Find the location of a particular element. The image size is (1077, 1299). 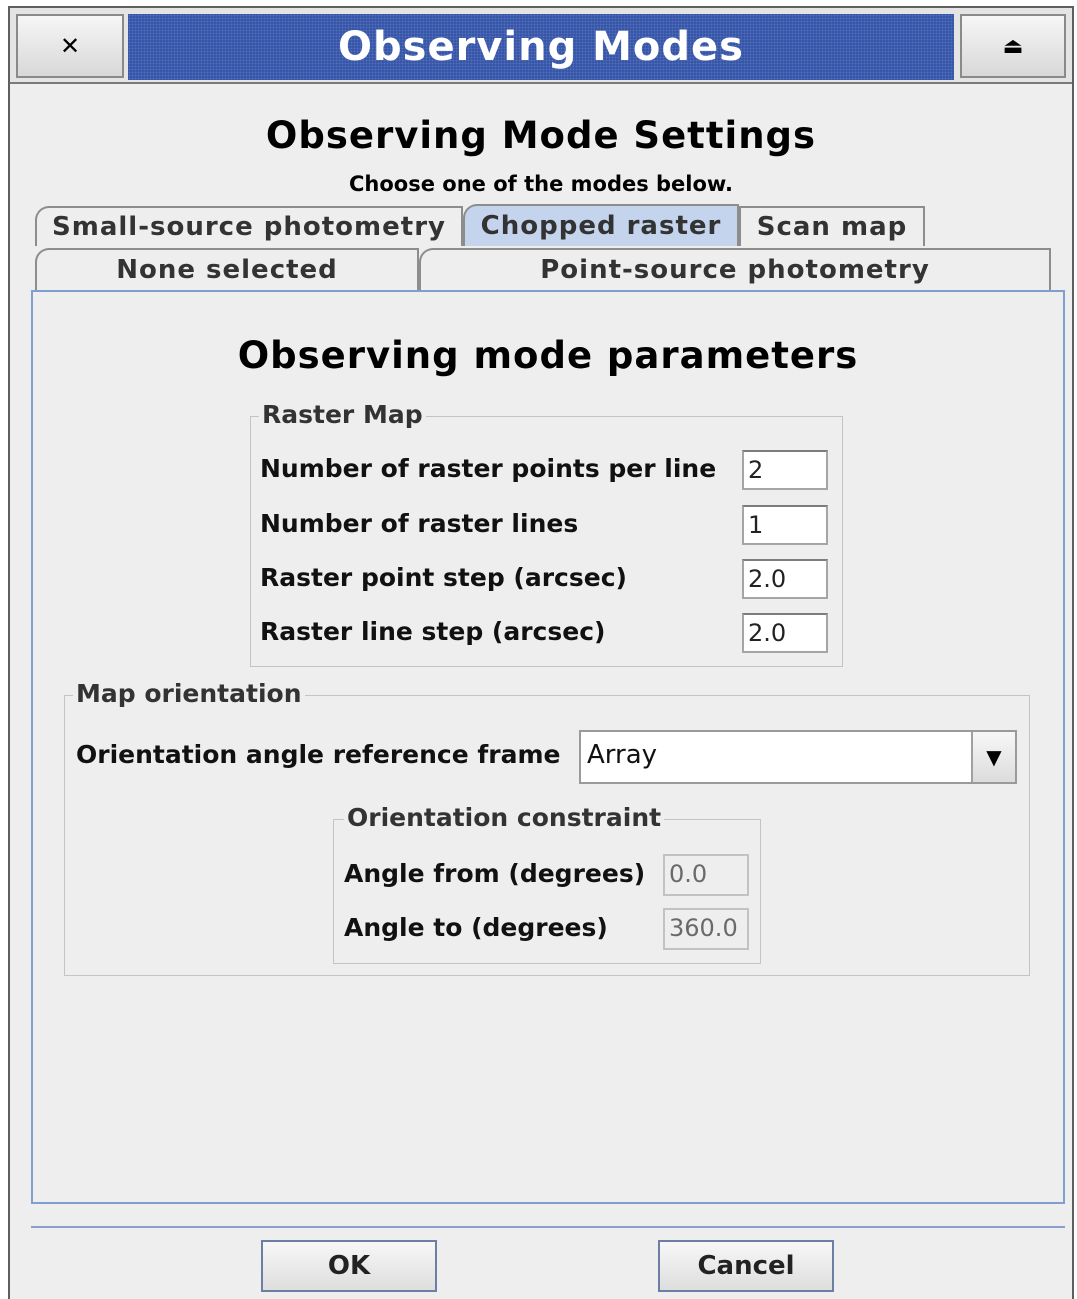

angle-to-input: 360.0 is located at coordinates (706, 929).